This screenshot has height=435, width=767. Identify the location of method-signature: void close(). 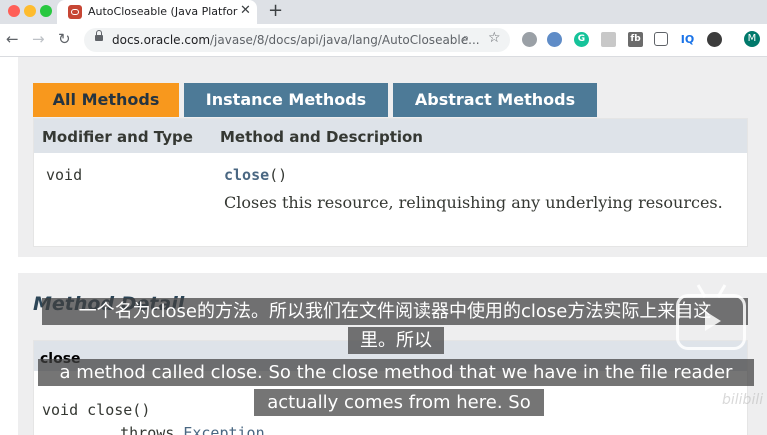
(96, 410).